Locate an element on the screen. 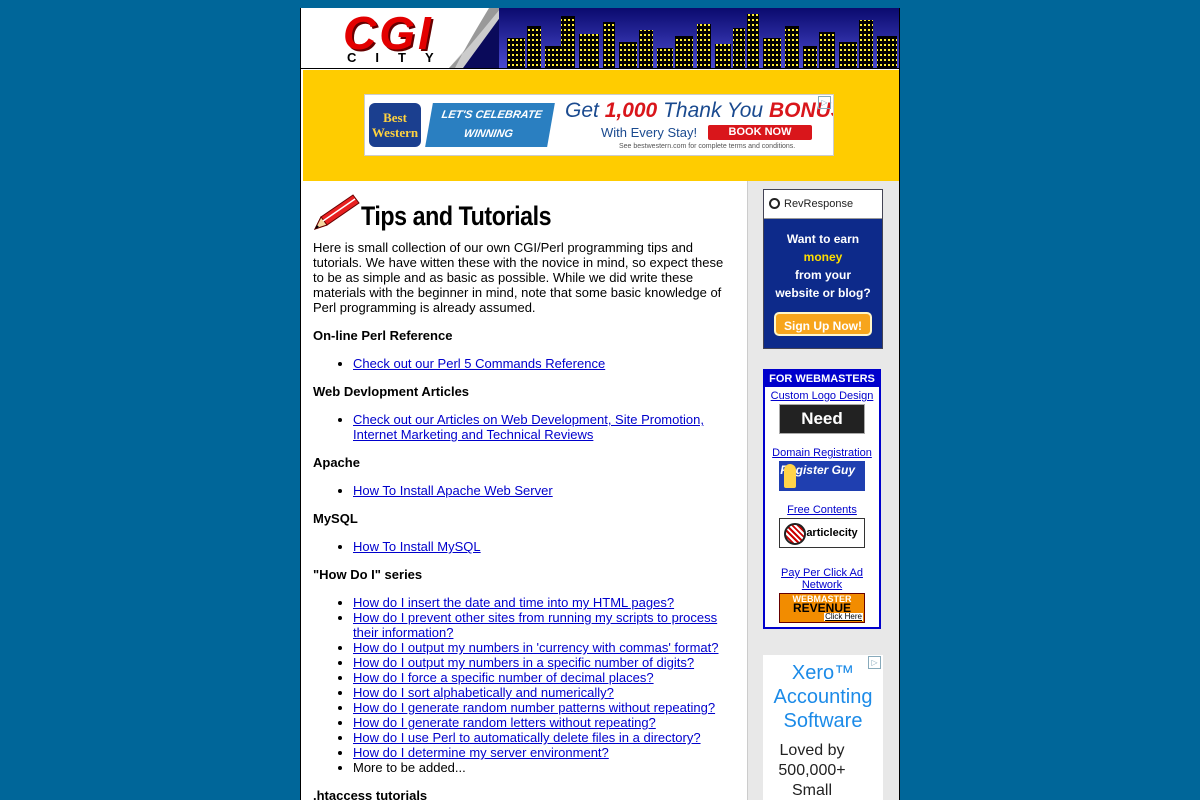  rev-line2: money is located at coordinates (823, 257).